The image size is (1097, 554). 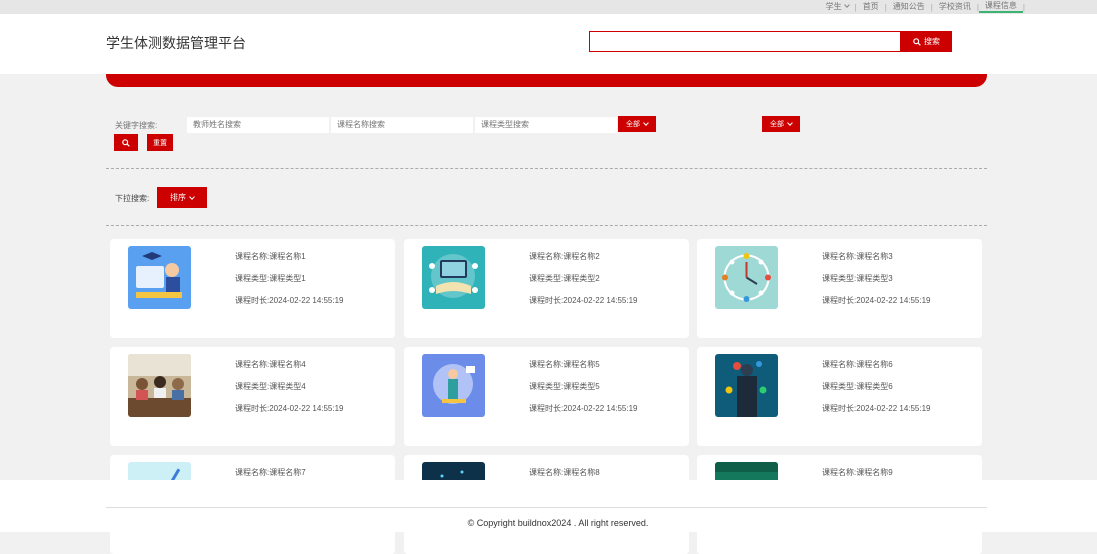 What do you see at coordinates (548, 44) in the screenshot?
I see `header: 学生体测数据管理平台 搜索` at bounding box center [548, 44].